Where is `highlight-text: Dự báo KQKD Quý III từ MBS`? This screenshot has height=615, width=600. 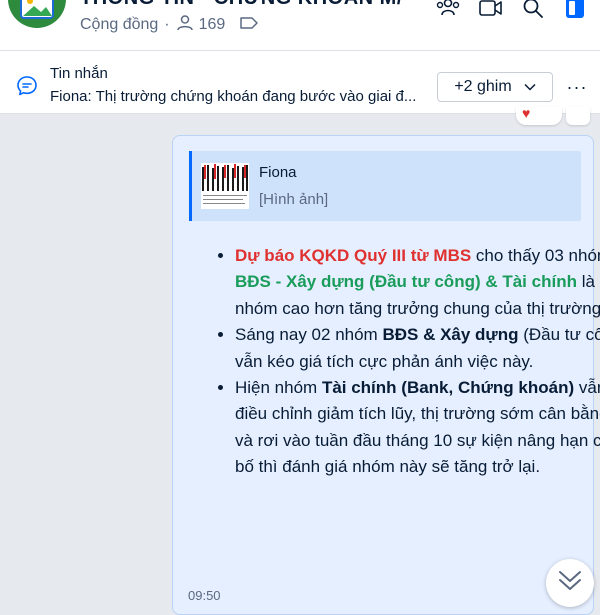 highlight-text: Dự báo KQKD Quý III từ MBS is located at coordinates (353, 255).